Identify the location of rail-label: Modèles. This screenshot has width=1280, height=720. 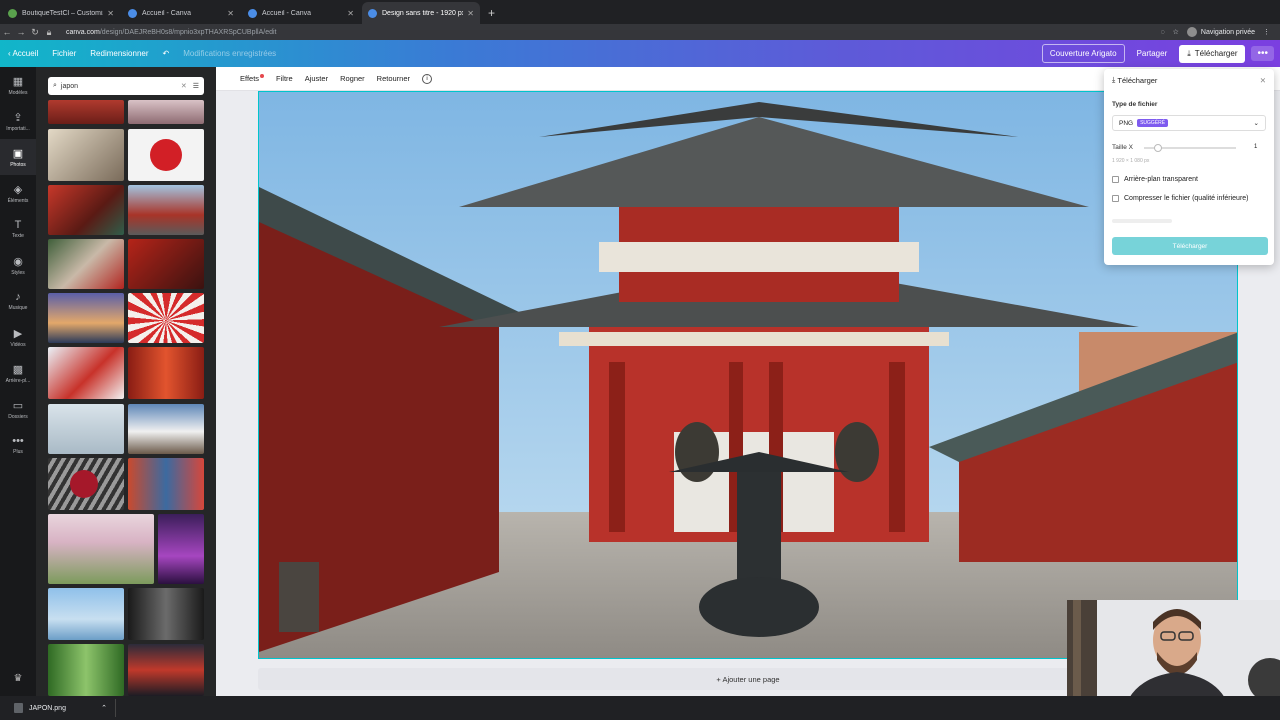
(18, 92).